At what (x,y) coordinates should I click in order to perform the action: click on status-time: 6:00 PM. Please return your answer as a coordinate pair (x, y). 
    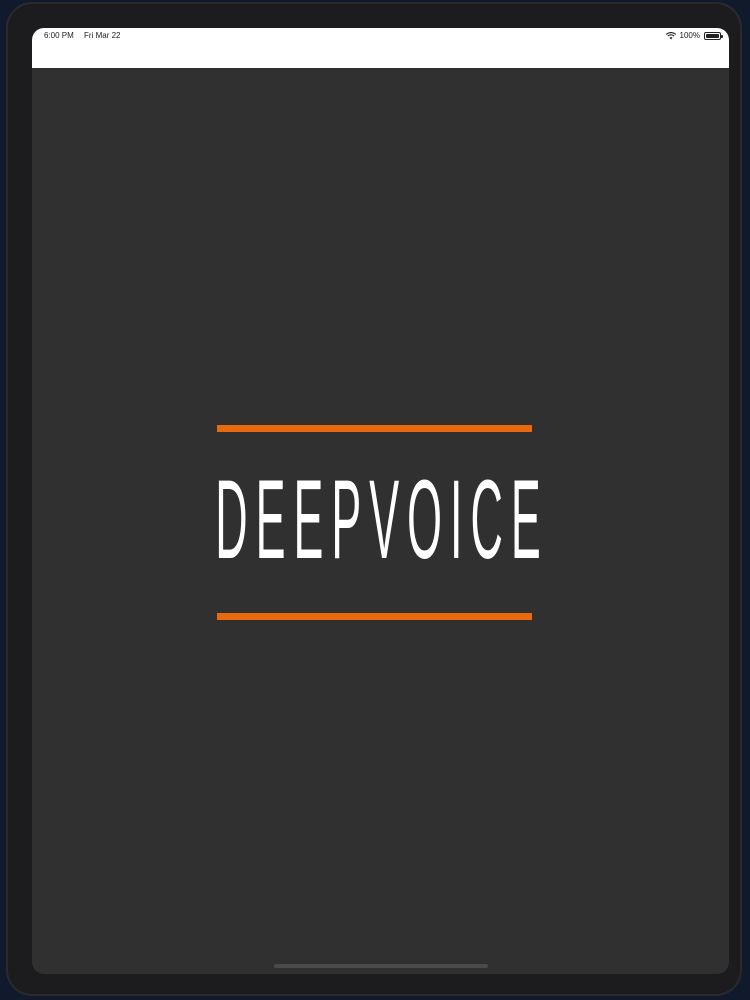
    Looking at the image, I should click on (59, 35).